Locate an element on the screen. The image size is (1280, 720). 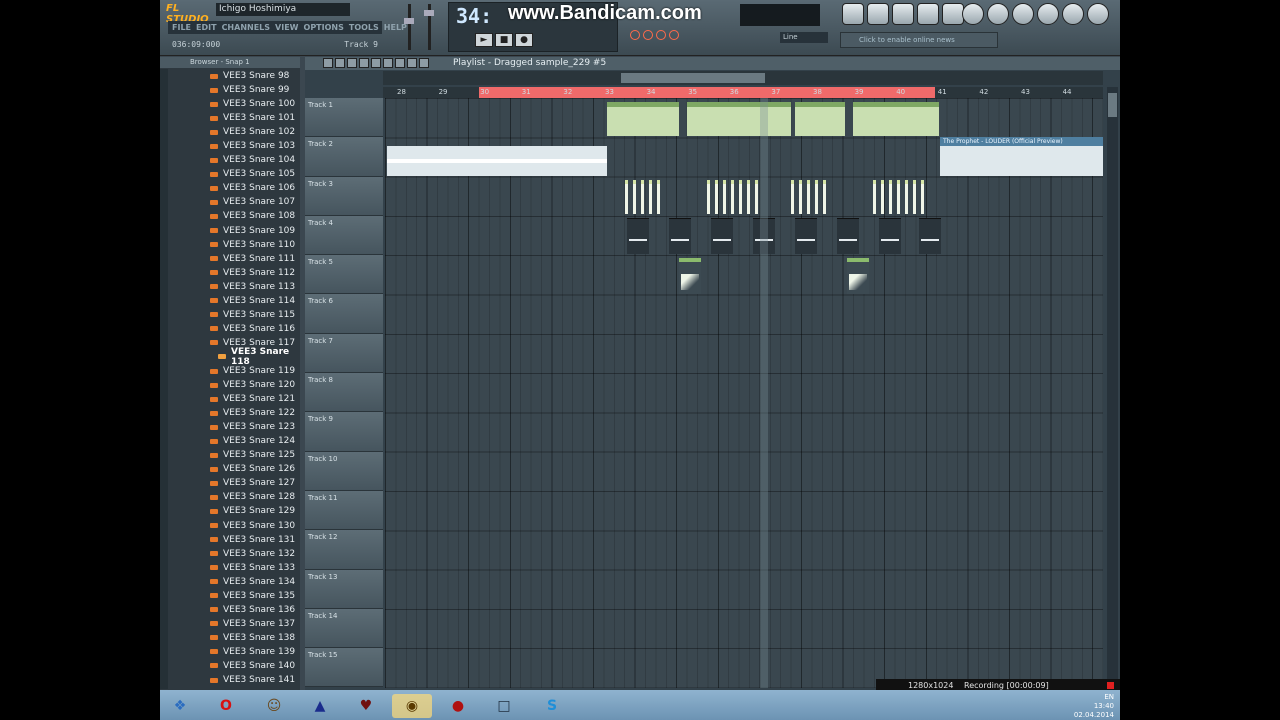
playlist-window-icon is located at coordinates (853, 14).